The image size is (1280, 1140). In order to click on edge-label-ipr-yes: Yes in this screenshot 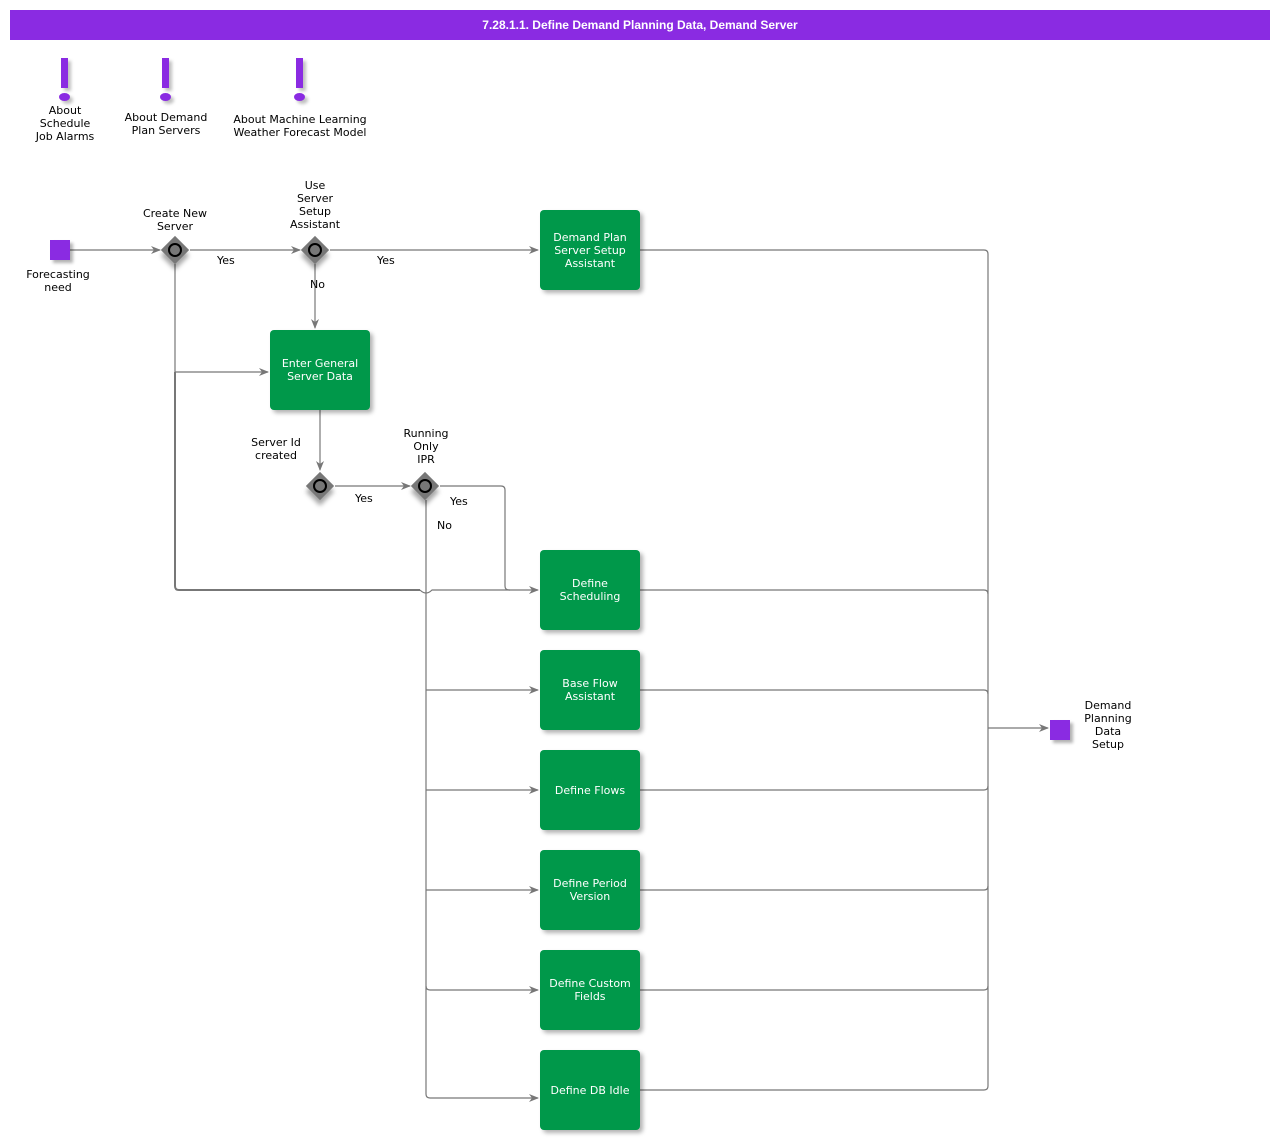, I will do `click(459, 501)`.